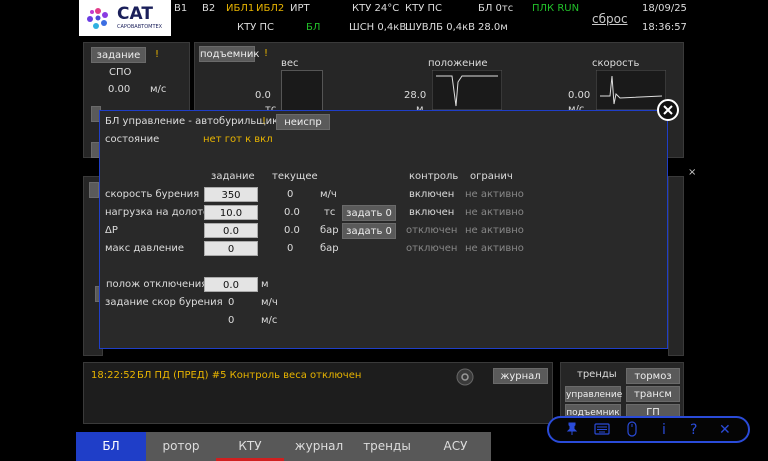  What do you see at coordinates (157, 54) in the screenshot?
I see `task-warning: !` at bounding box center [157, 54].